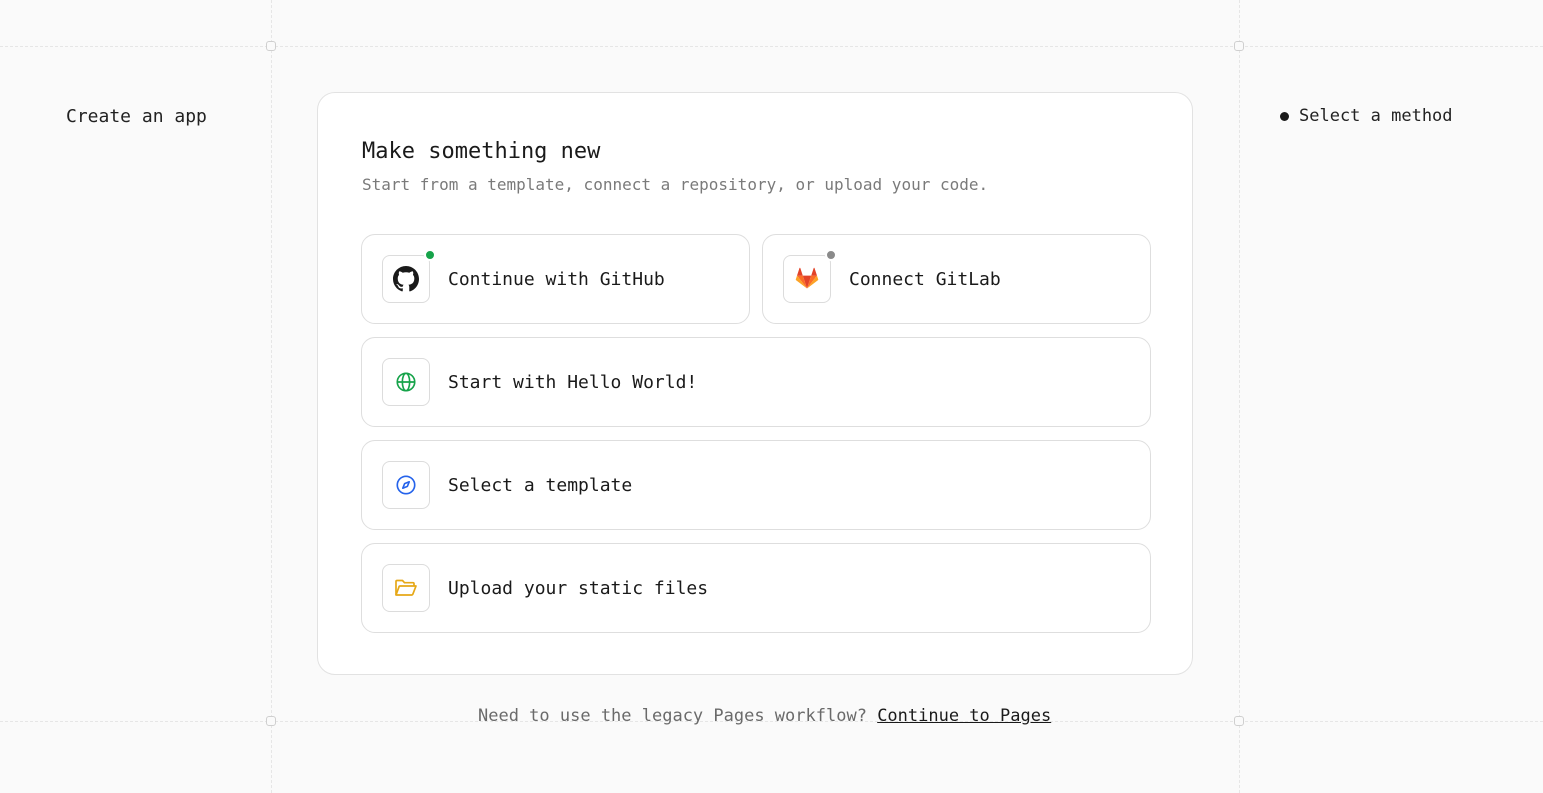 This screenshot has width=1543, height=793. I want to click on step-bullet, so click(1284, 116).